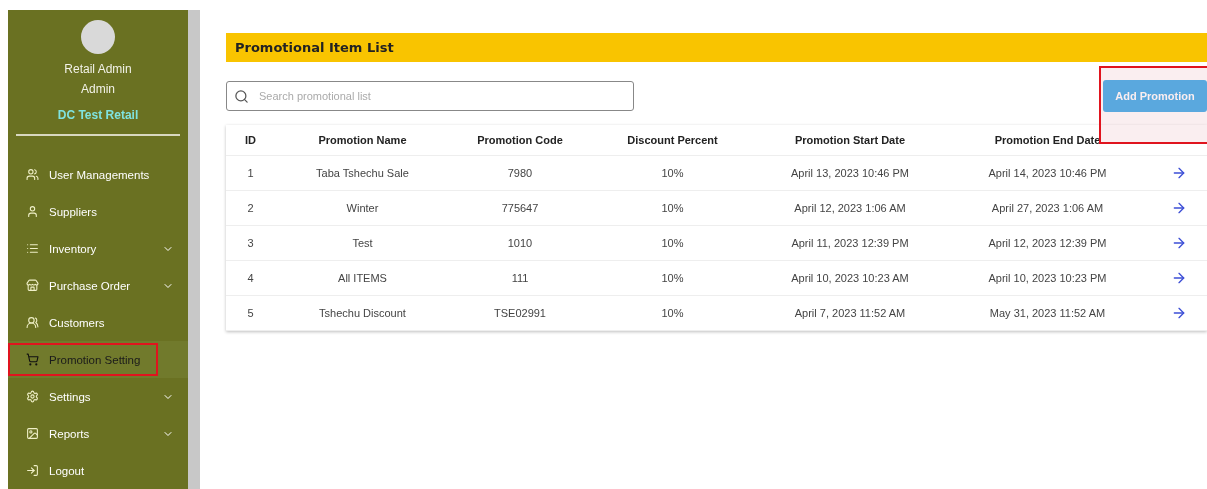 The height and width of the screenshot is (489, 1207). I want to click on column-header: Promotion End Date, so click(1047, 140).